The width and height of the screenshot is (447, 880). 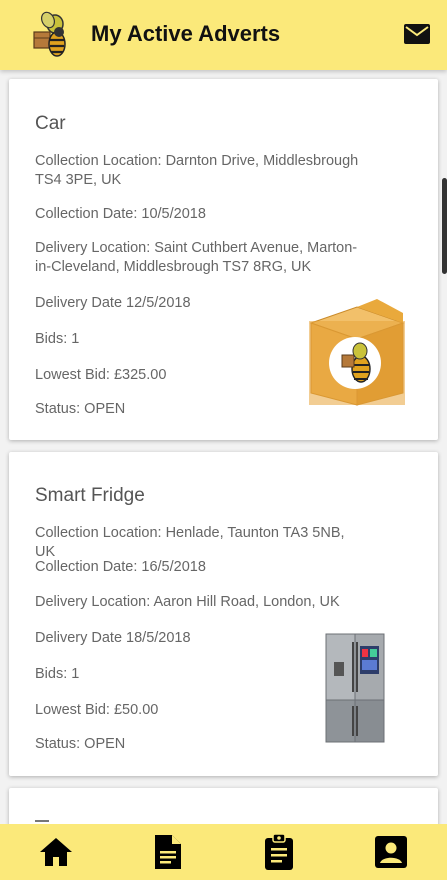 I want to click on account-box-icon, so click(x=391, y=852).